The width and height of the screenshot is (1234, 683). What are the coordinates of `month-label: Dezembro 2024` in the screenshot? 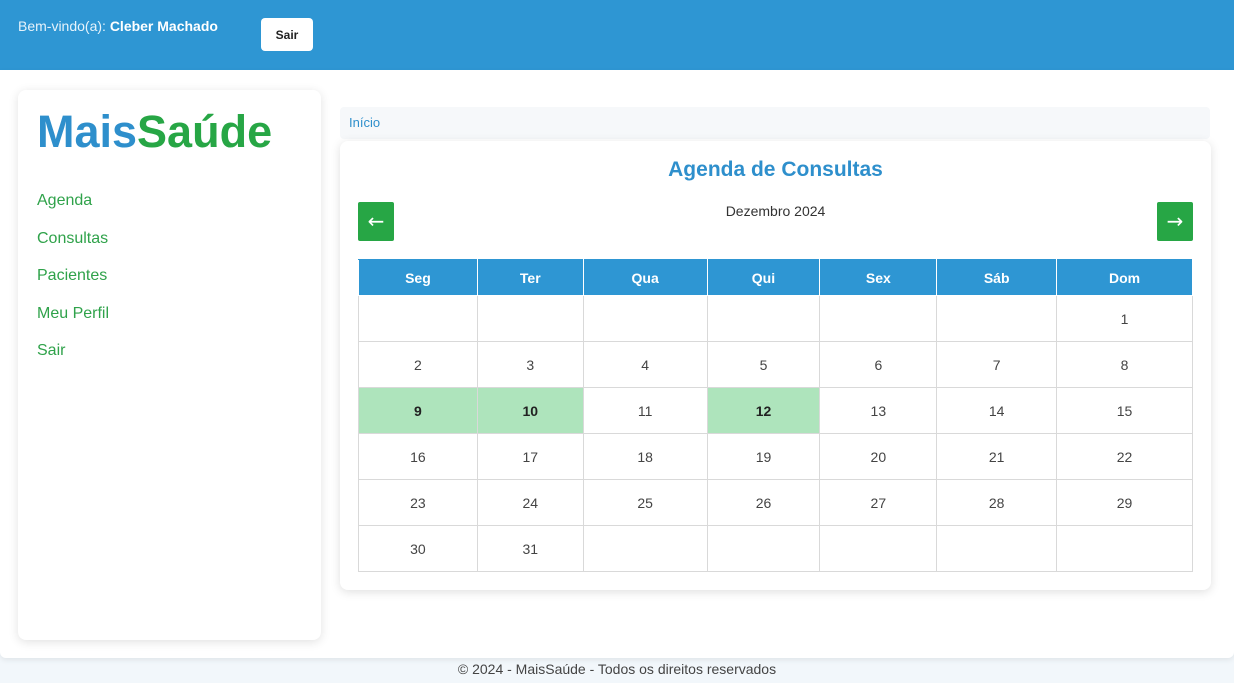 It's located at (775, 211).